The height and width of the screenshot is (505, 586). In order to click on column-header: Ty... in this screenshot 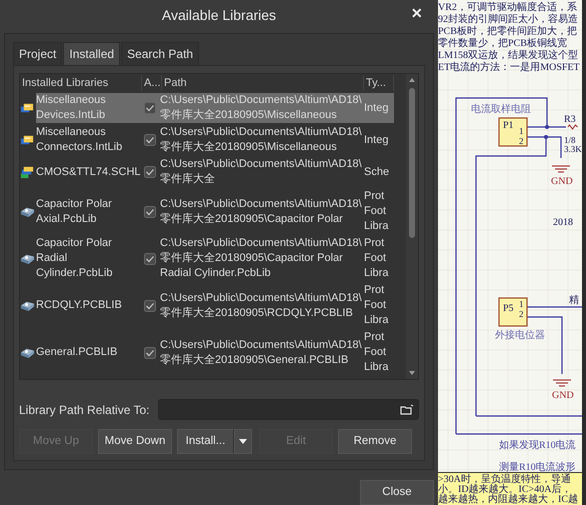, I will do `click(379, 83)`.